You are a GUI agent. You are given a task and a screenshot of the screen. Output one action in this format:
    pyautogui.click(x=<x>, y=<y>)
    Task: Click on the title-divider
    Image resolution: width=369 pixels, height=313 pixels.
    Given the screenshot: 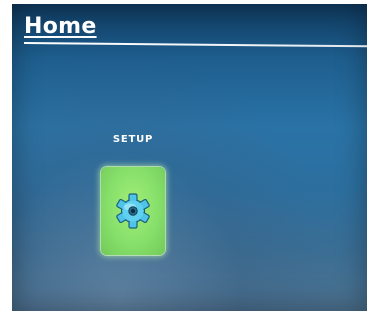 What is the action you would take?
    pyautogui.click(x=195, y=45)
    